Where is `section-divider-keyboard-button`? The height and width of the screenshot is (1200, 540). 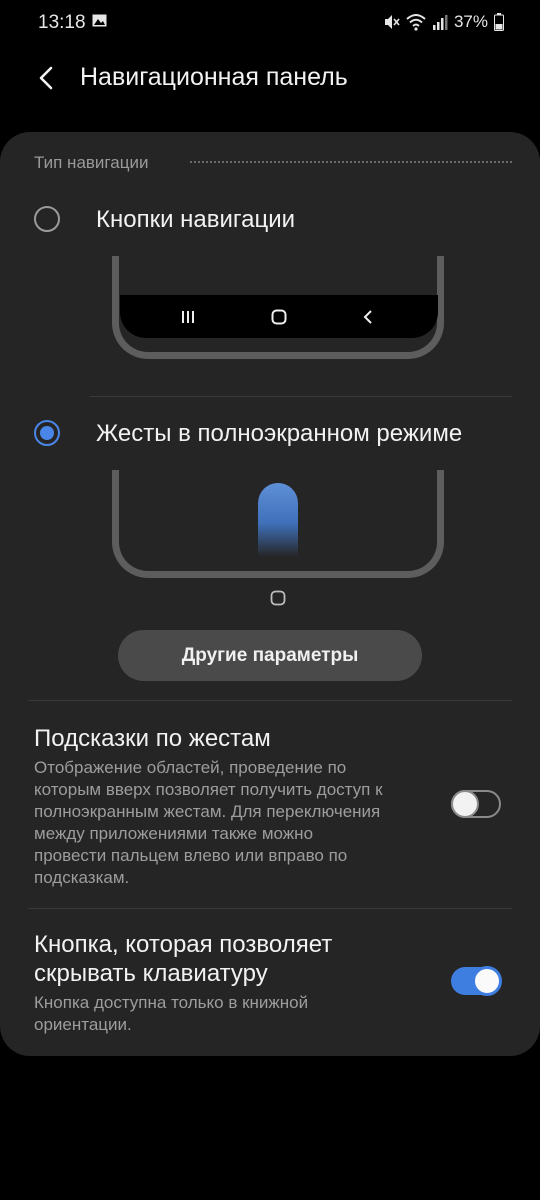 section-divider-keyboard-button is located at coordinates (270, 908).